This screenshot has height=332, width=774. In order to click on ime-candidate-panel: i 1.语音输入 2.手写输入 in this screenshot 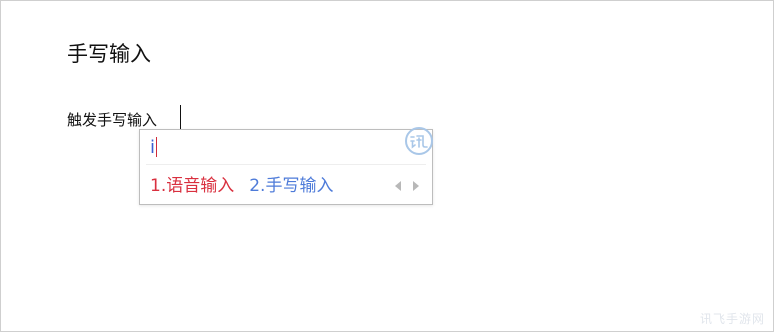, I will do `click(286, 166)`.